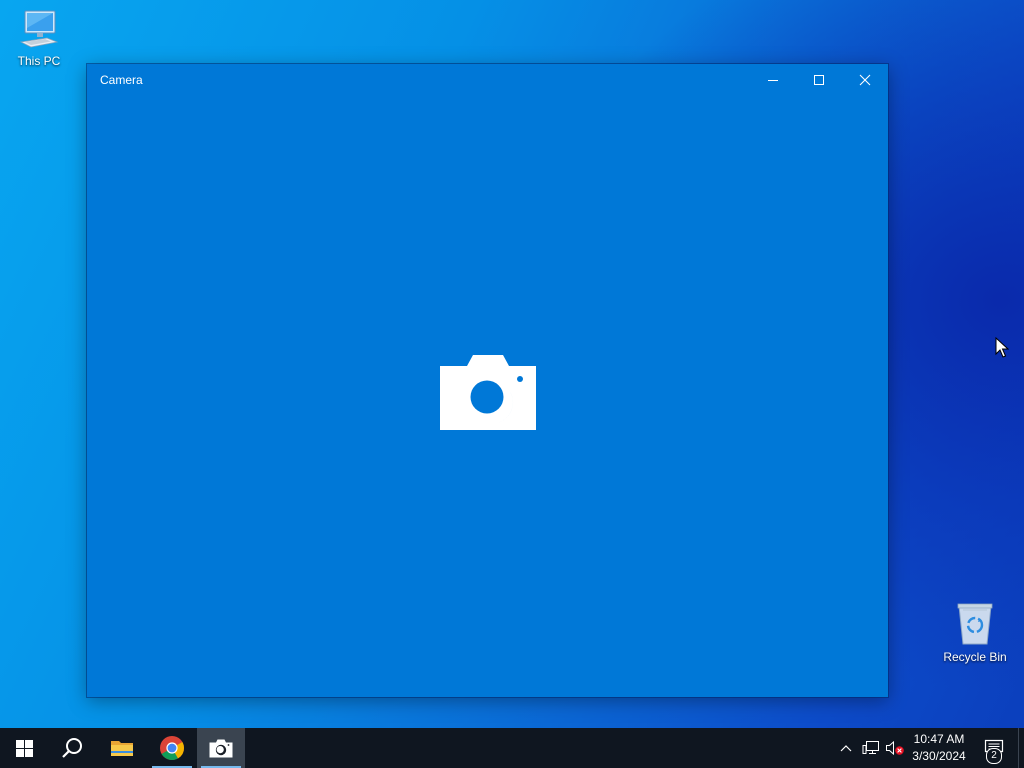 Image resolution: width=1024 pixels, height=768 pixels. I want to click on volume-muted-icon, so click(895, 748).